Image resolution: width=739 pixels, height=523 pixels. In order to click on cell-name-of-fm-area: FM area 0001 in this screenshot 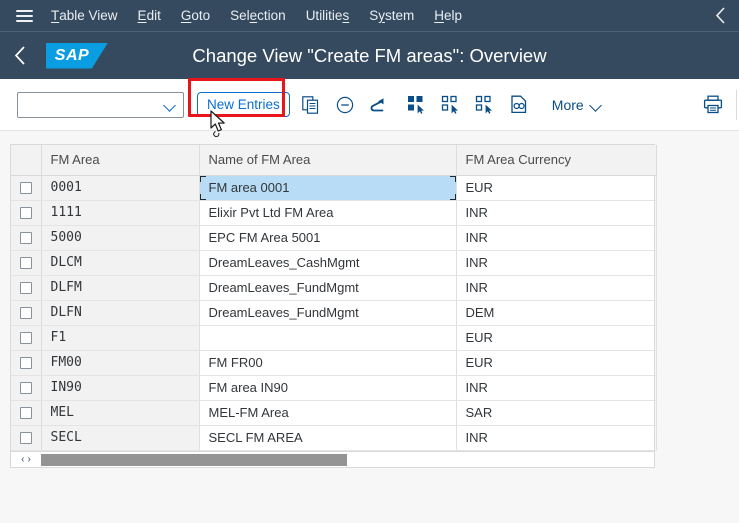, I will do `click(328, 188)`.